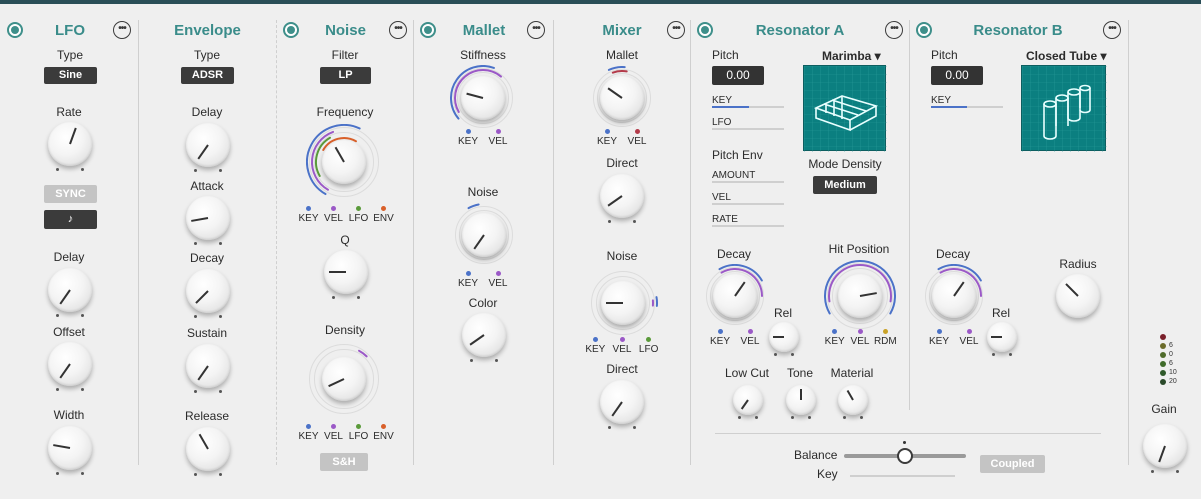 The width and height of the screenshot is (1201, 499). Describe the element at coordinates (70, 293) in the screenshot. I see `lfo-delay-knob` at that location.